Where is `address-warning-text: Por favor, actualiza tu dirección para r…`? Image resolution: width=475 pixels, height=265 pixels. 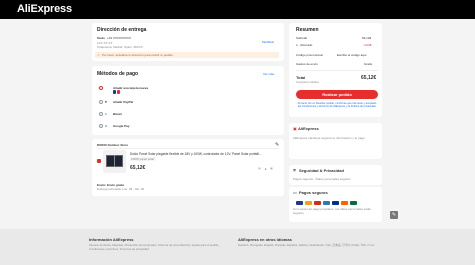 address-warning-text: Por favor, actualiza tu dirección para r… is located at coordinates (137, 55).